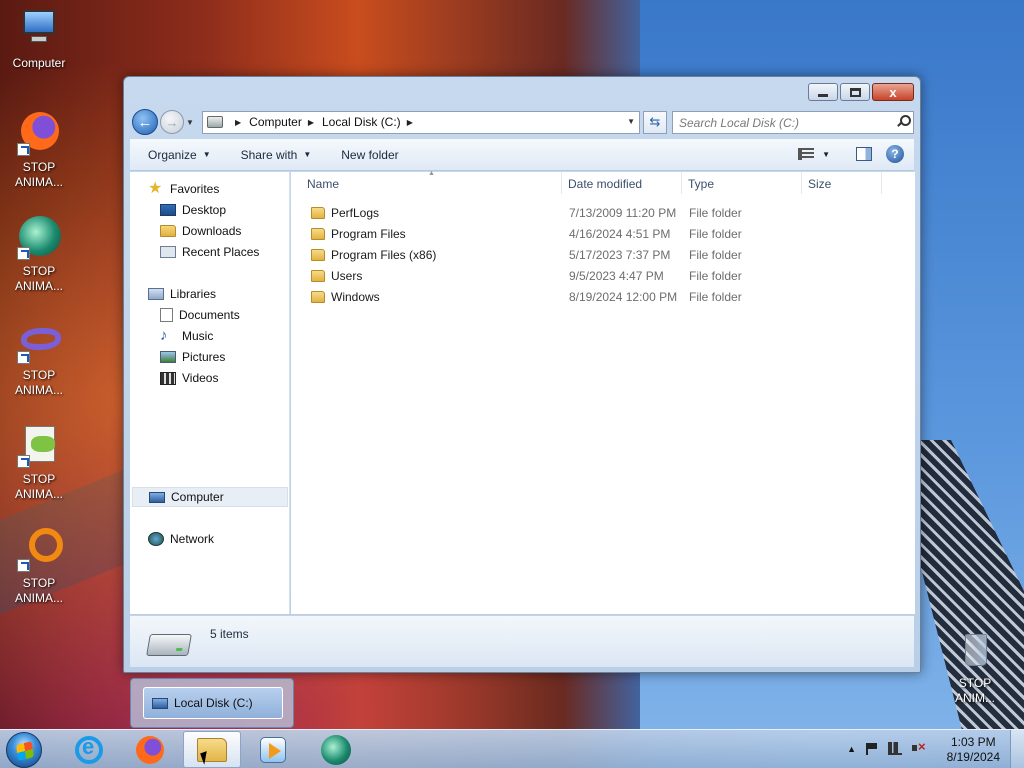 Image resolution: width=1024 pixels, height=768 pixels. Describe the element at coordinates (431, 173) in the screenshot. I see `sort-ascending-icon: ▲` at that location.